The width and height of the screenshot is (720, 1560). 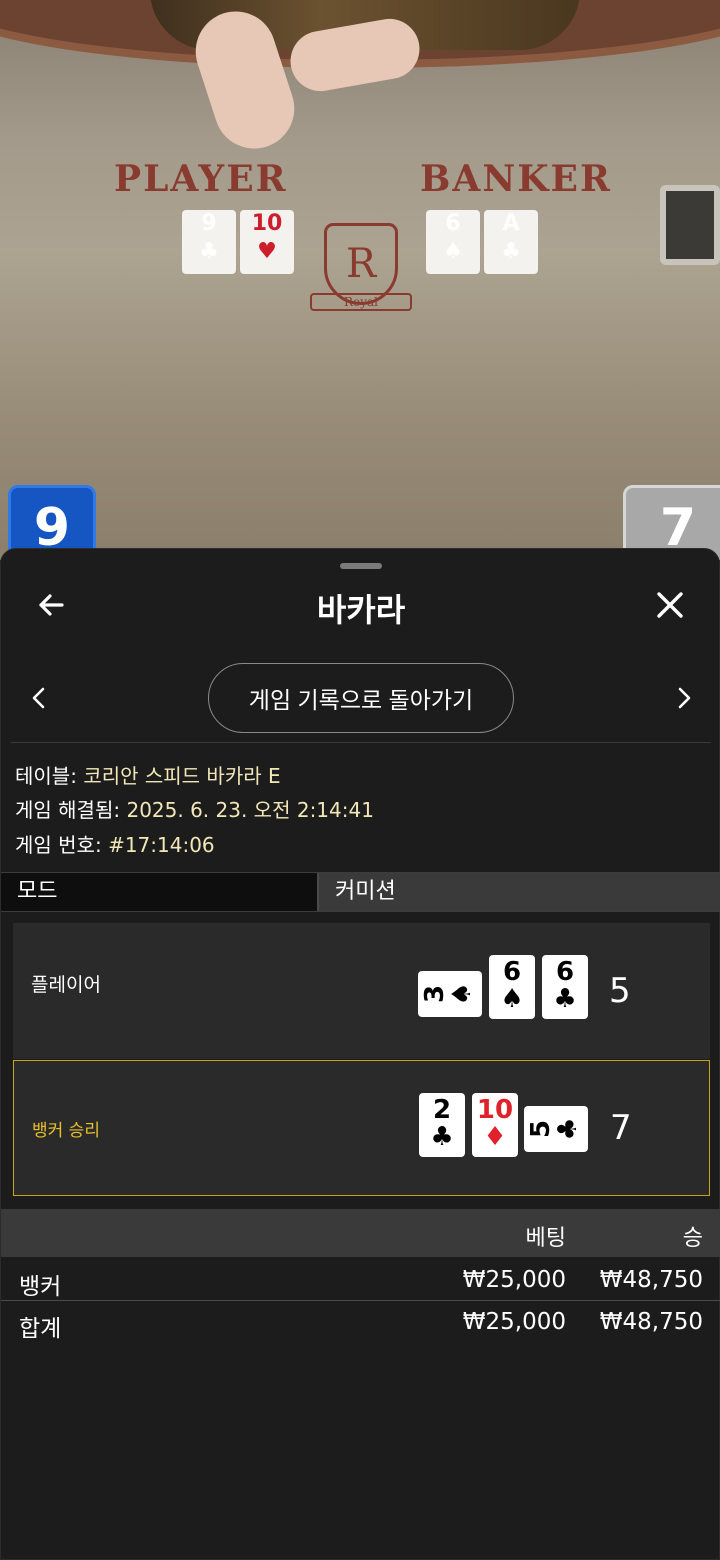 I want to click on total-win: ₩48,750, so click(x=651, y=1322).